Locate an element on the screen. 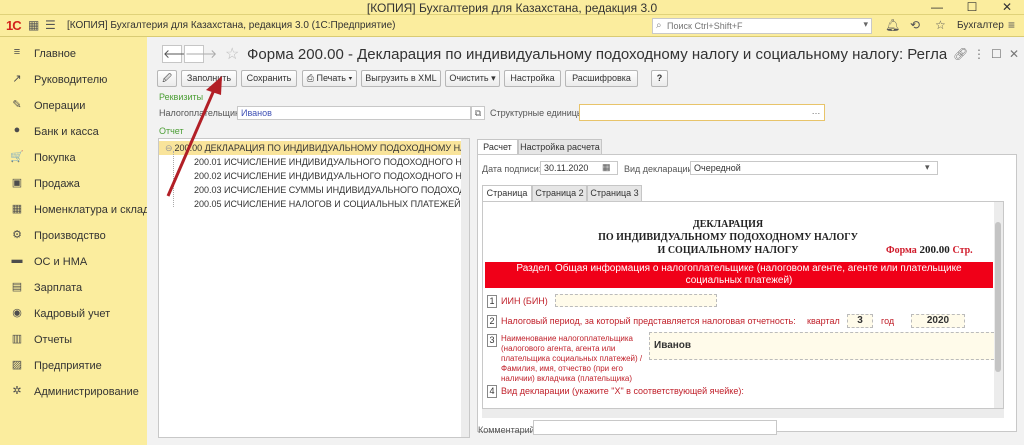 This screenshot has width=1024, height=445. annotation-arrow is located at coordinates (194, 136).